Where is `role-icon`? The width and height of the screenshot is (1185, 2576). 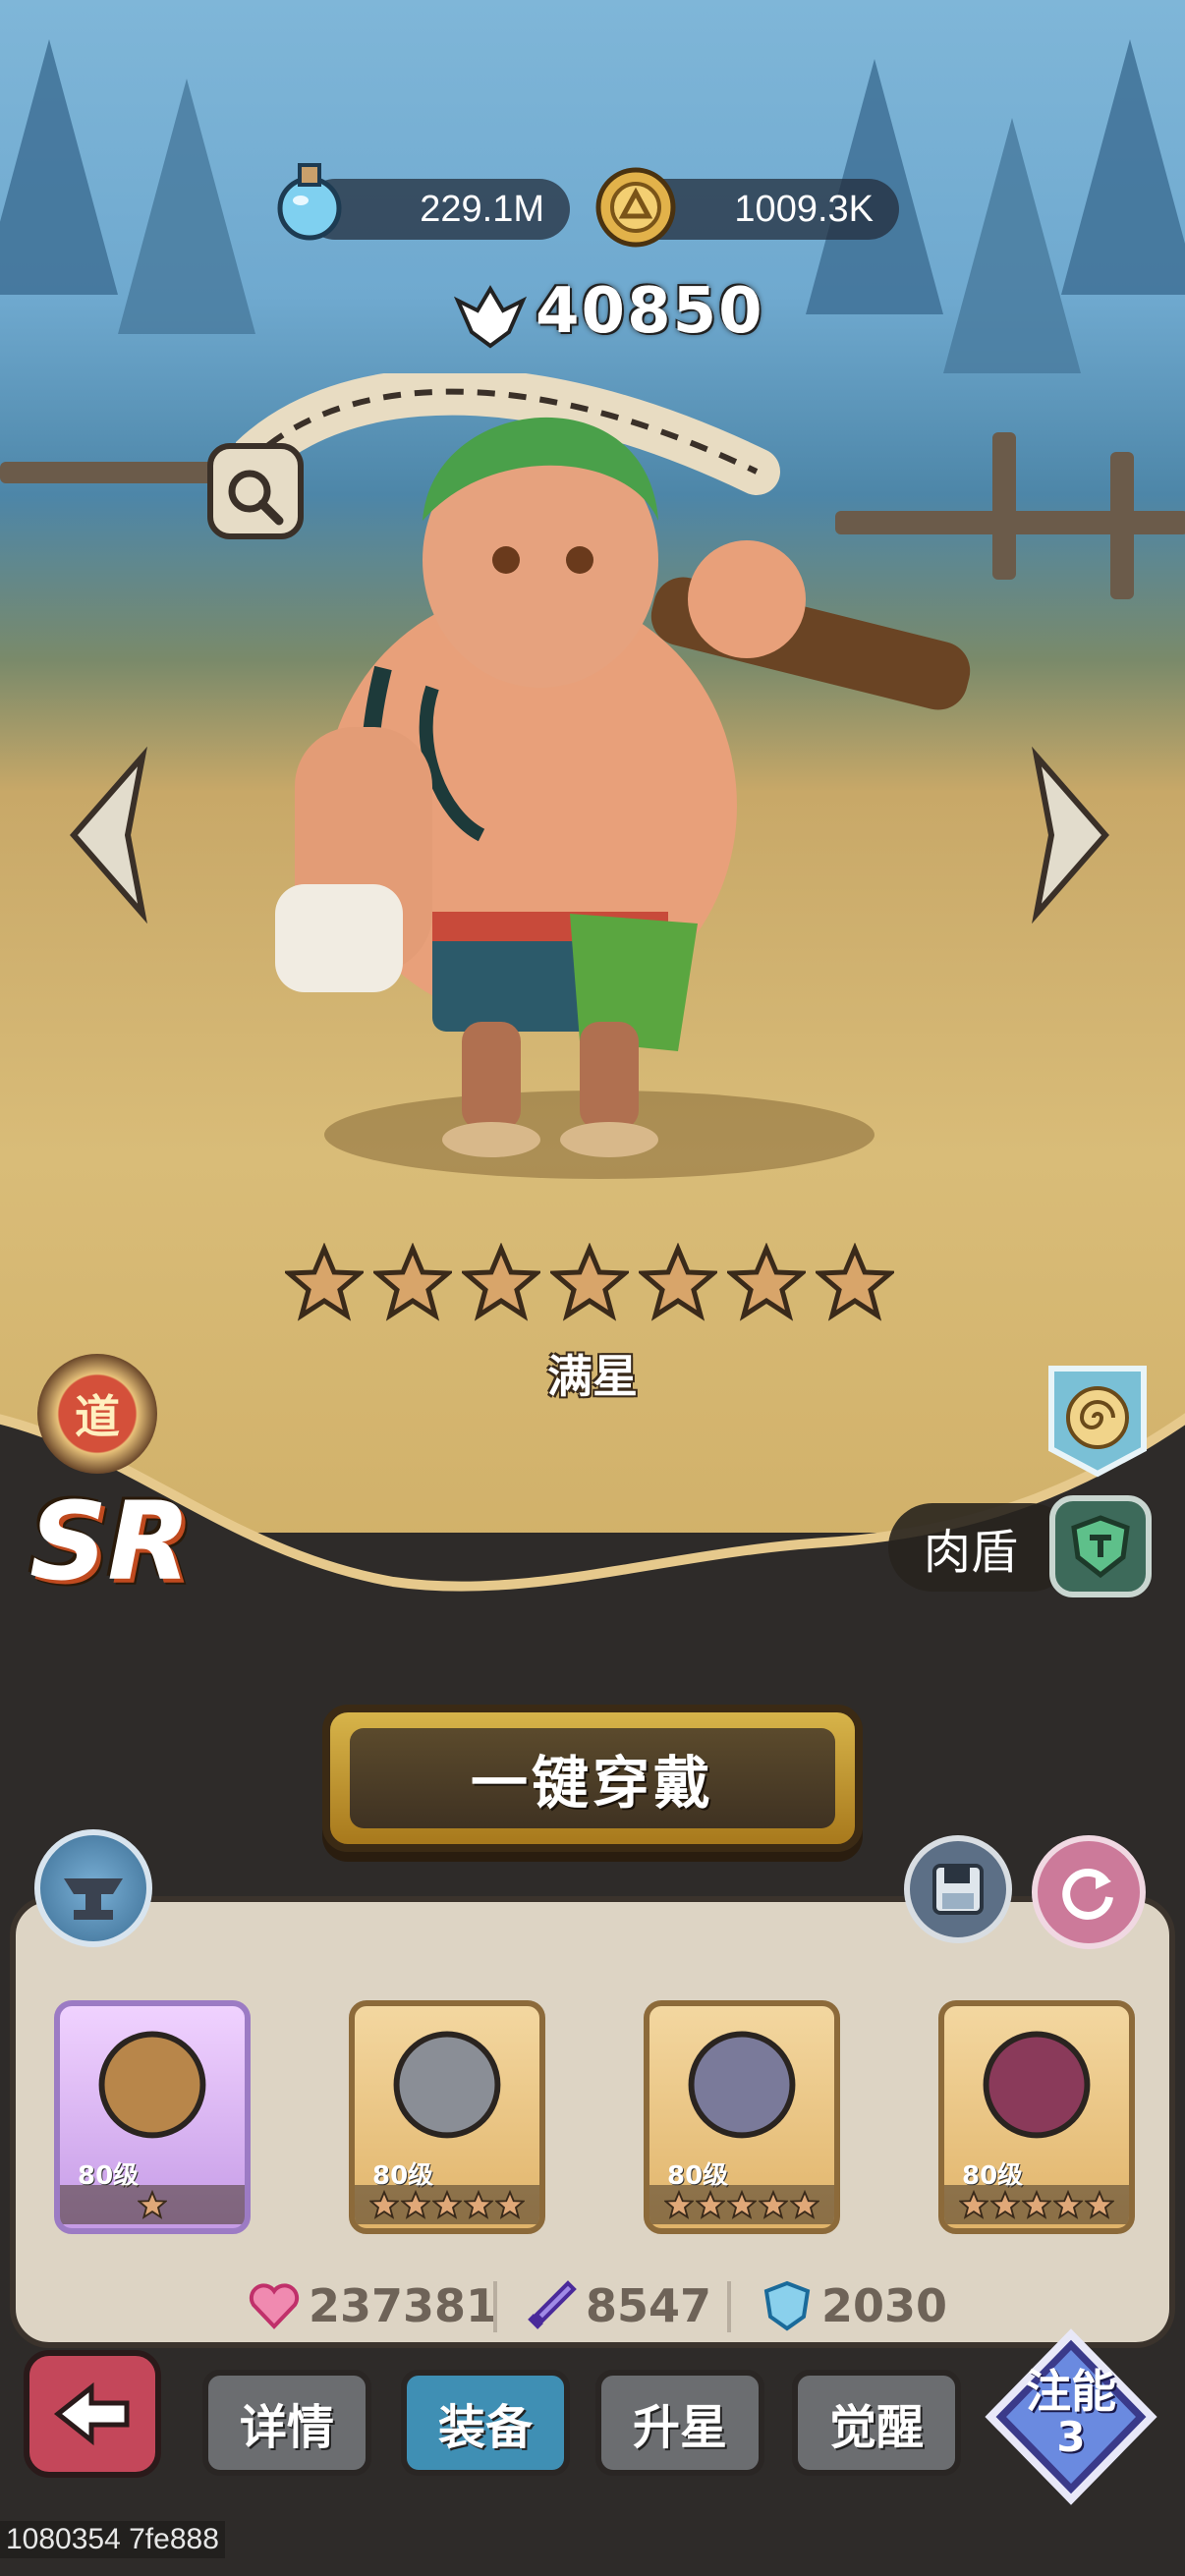 role-icon is located at coordinates (1100, 1546).